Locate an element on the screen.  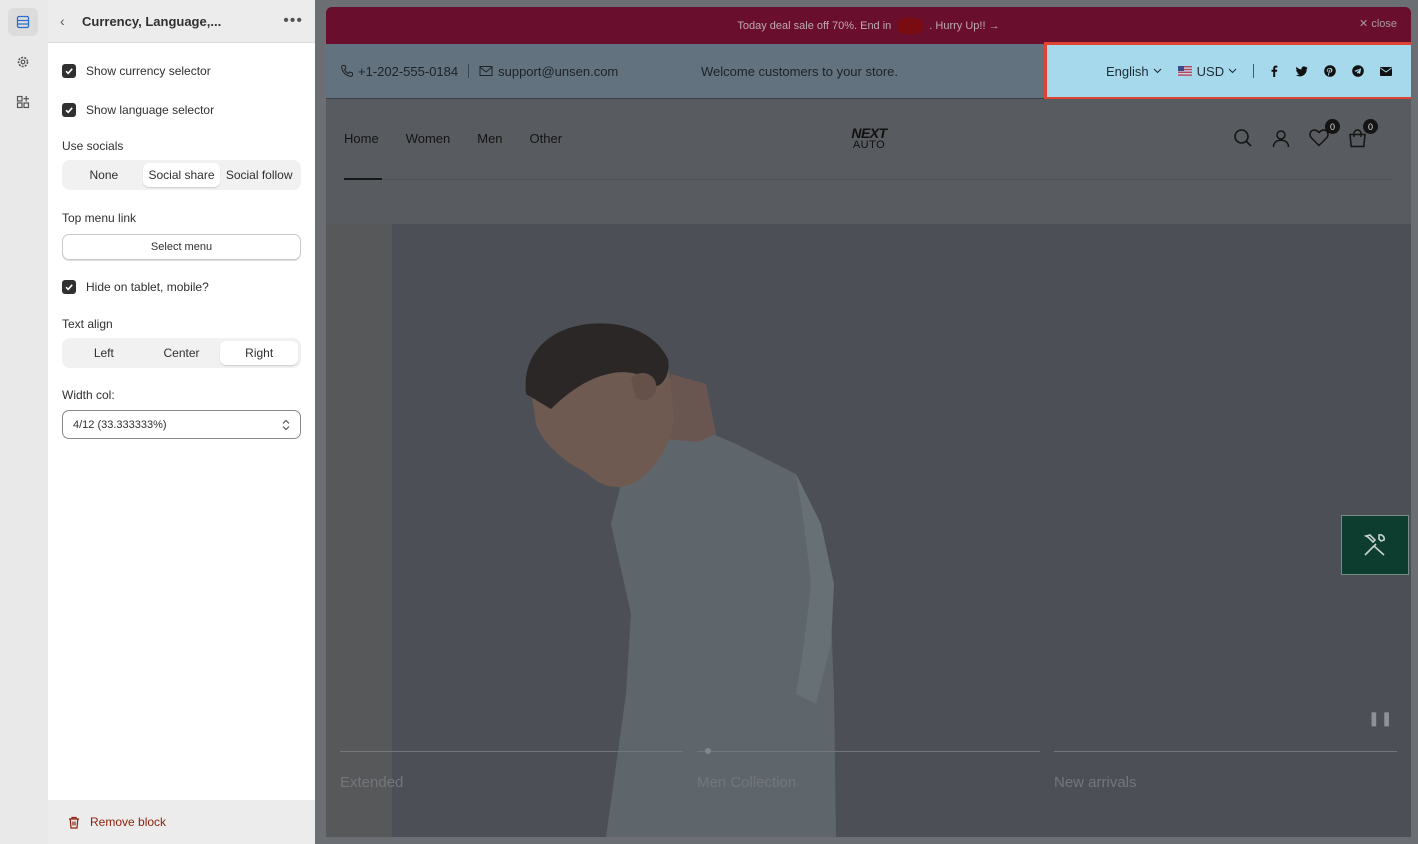
slide-progress-dot is located at coordinates (708, 751).